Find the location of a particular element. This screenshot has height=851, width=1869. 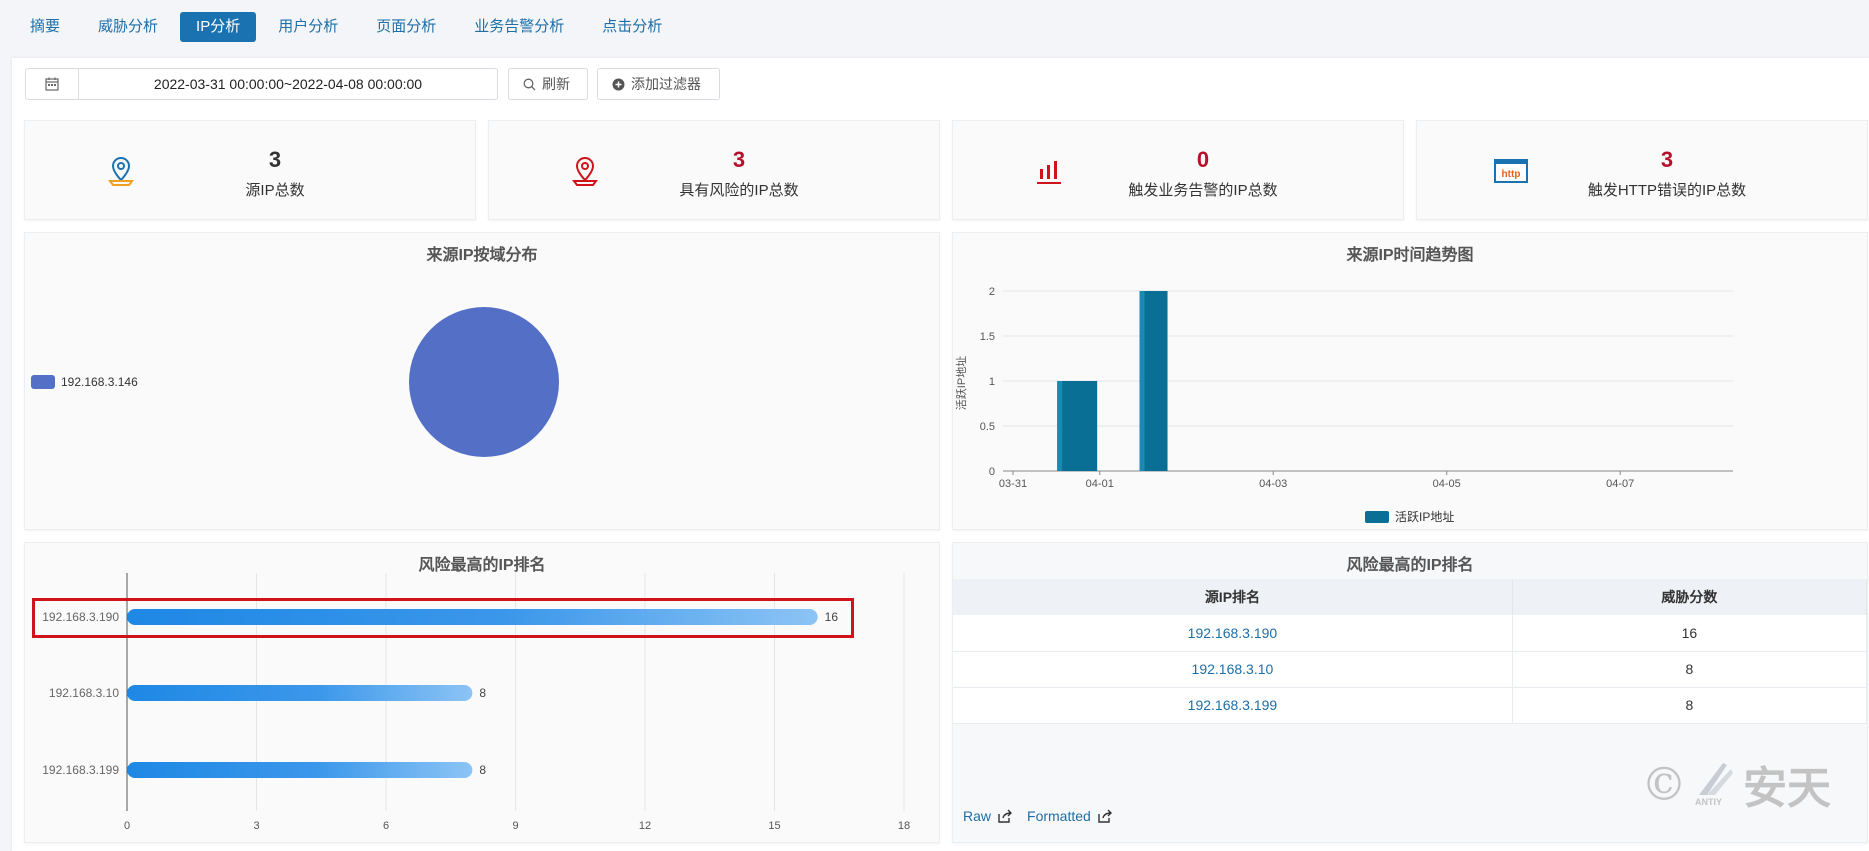

calendar-icon is located at coordinates (52, 84).